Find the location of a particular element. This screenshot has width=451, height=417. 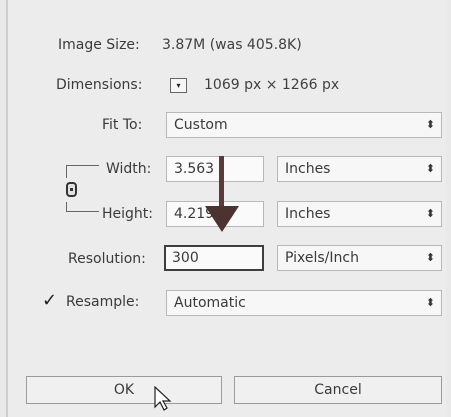

resample-select: Automatic ⬍ is located at coordinates (304, 303).